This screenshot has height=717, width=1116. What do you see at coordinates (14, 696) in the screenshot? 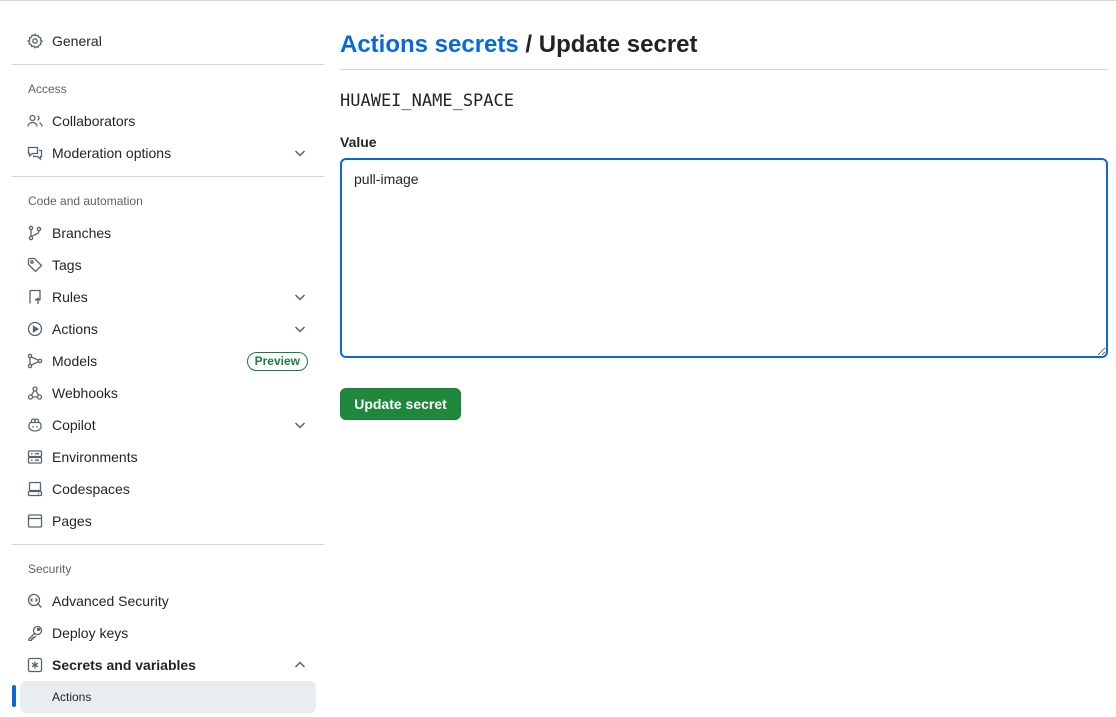
I see `active-indicator` at bounding box center [14, 696].